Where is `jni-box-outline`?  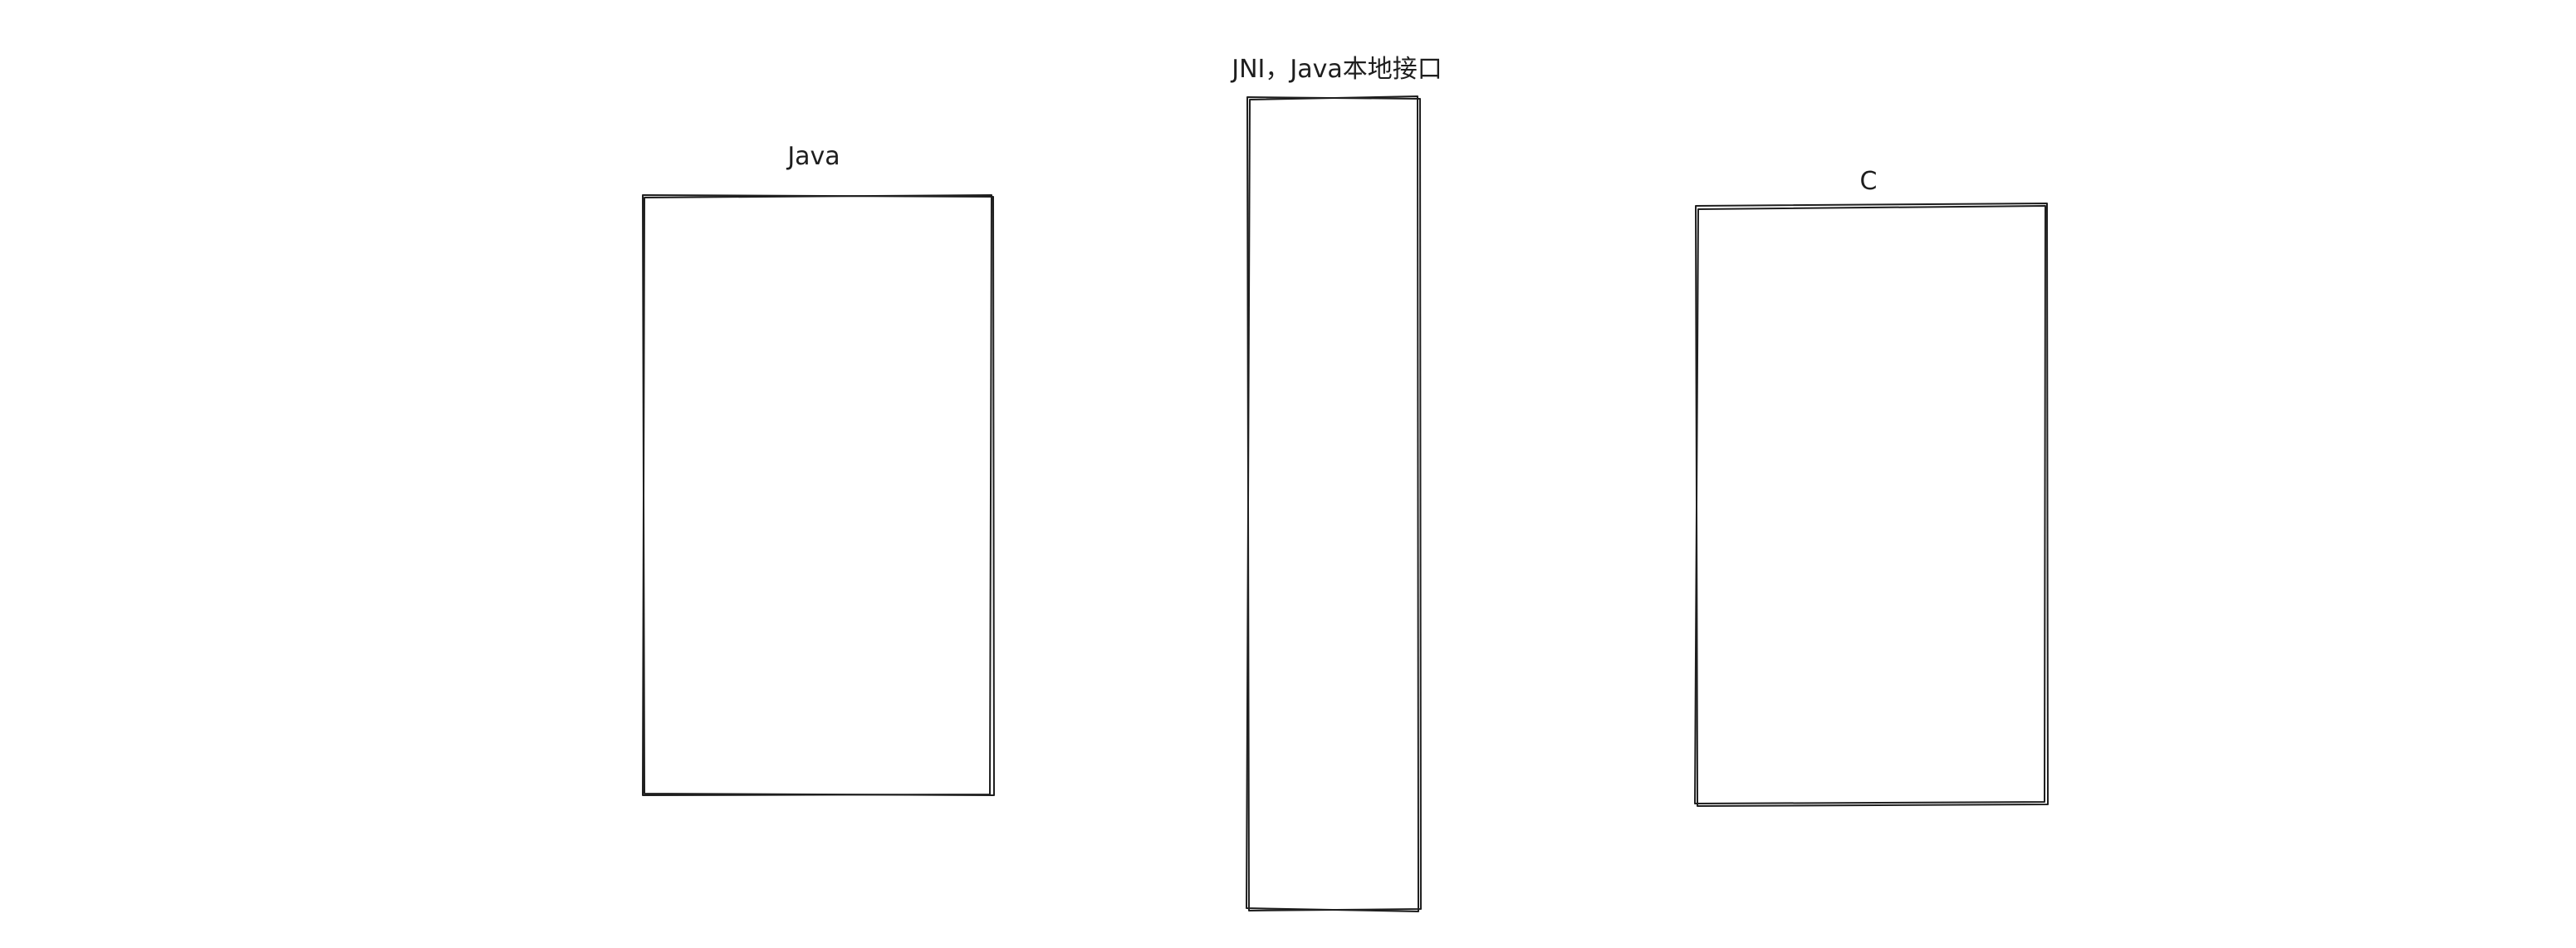
jni-box-outline is located at coordinates (1334, 503).